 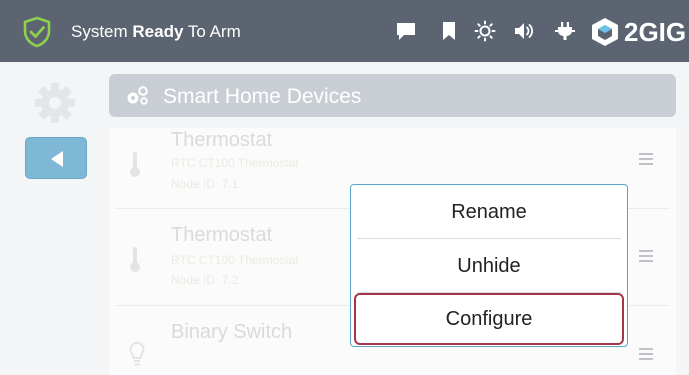 What do you see at coordinates (565, 31) in the screenshot?
I see `power-plug-icon` at bounding box center [565, 31].